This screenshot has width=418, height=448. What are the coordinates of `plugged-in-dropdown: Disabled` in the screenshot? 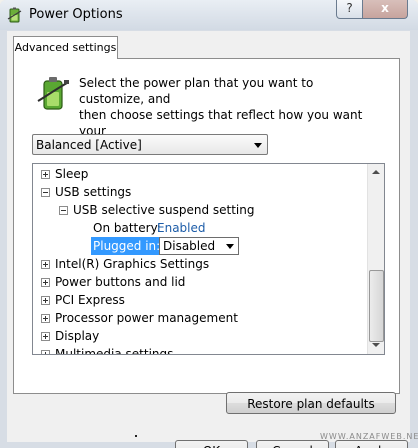 It's located at (199, 246).